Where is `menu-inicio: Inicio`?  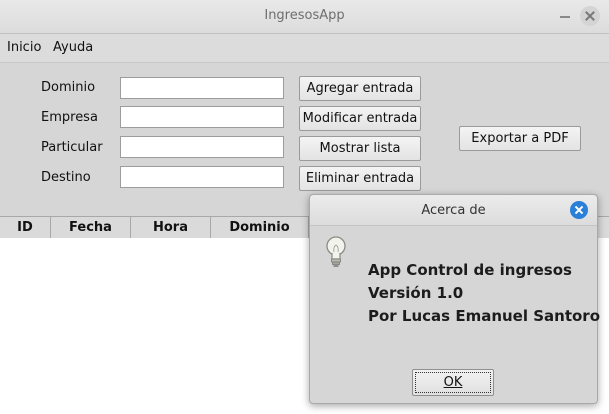 menu-inicio: Inicio is located at coordinates (24, 47).